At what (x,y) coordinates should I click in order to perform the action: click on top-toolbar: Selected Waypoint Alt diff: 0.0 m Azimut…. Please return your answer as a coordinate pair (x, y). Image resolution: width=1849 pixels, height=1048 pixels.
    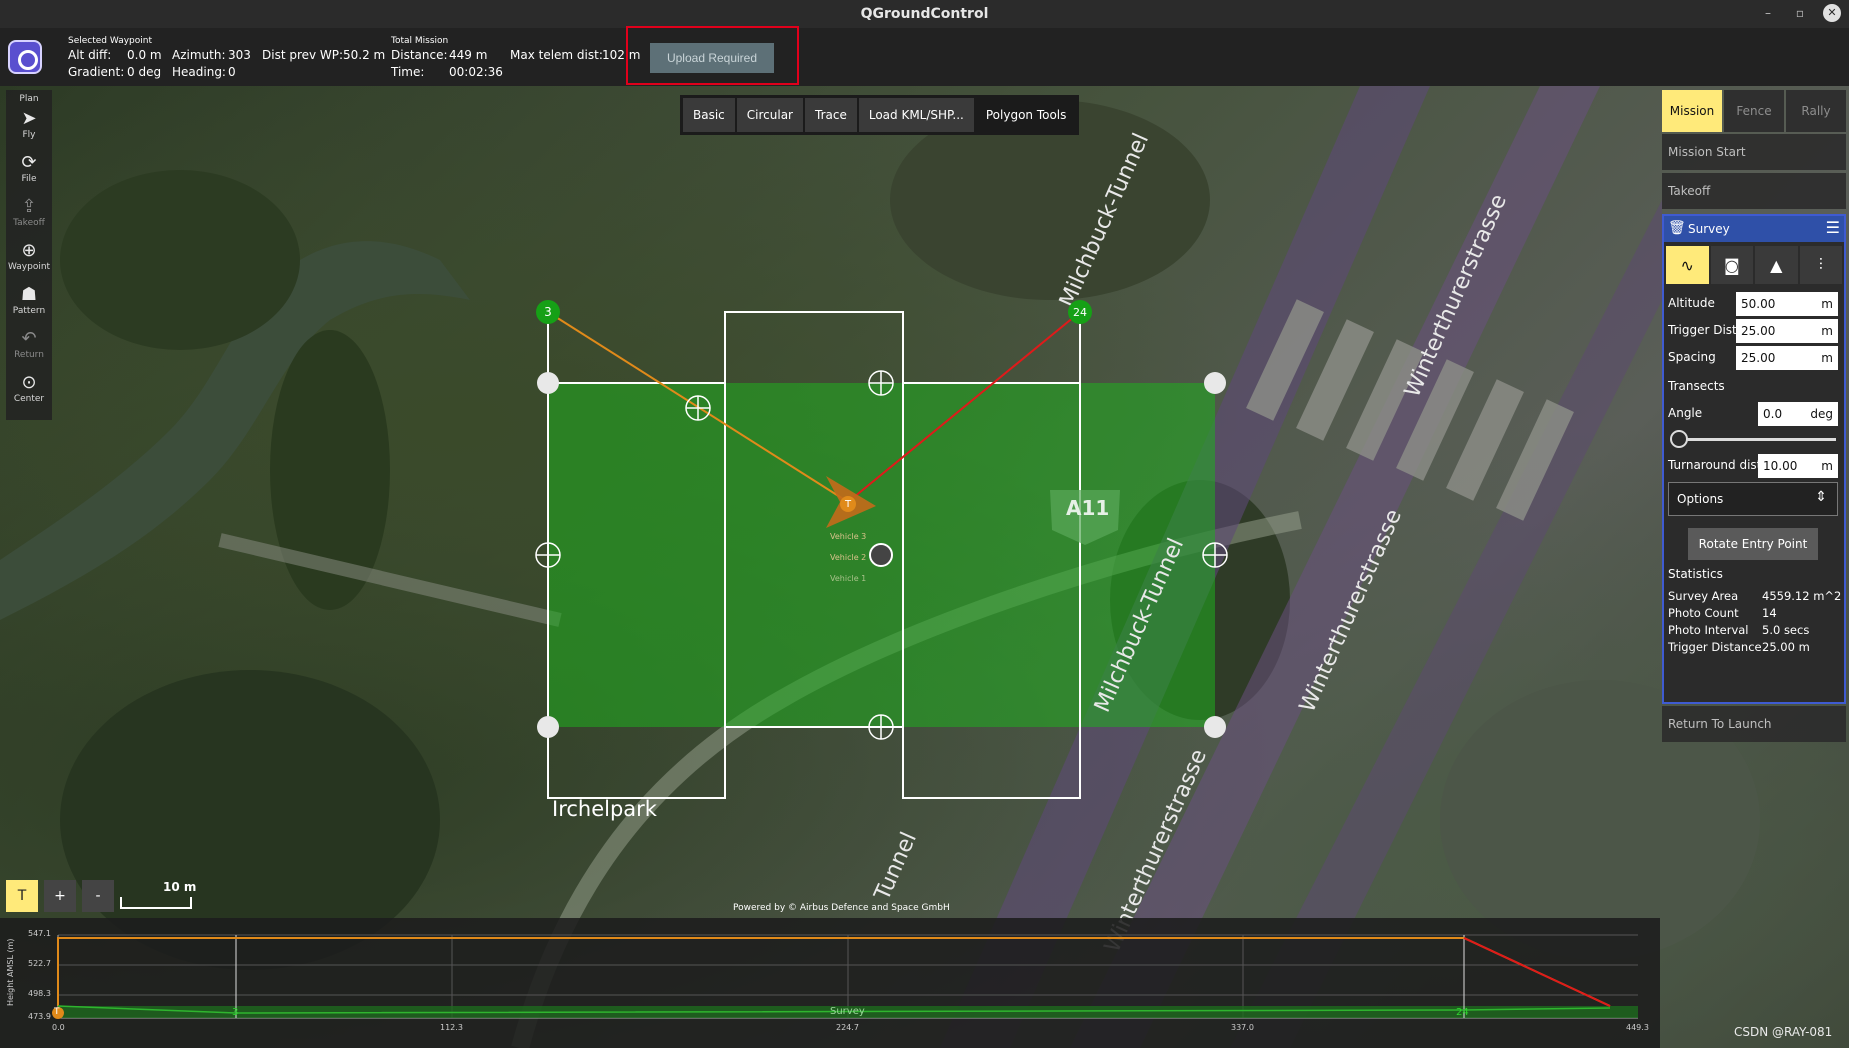
    Looking at the image, I should click on (924, 57).